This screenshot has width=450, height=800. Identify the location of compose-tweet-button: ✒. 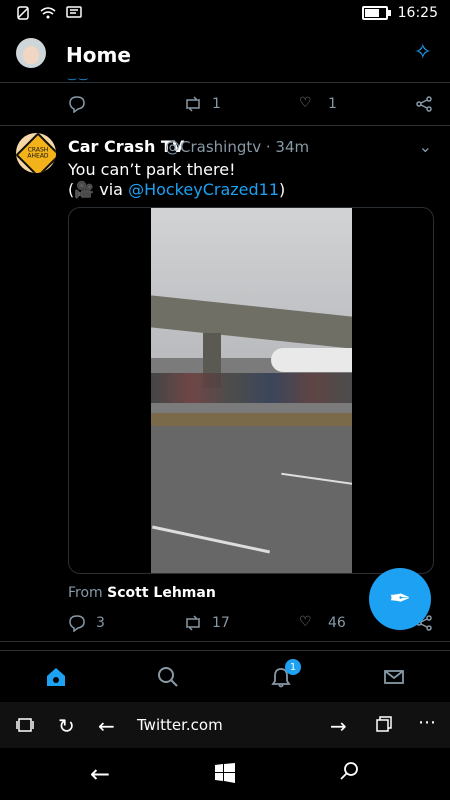
(400, 599).